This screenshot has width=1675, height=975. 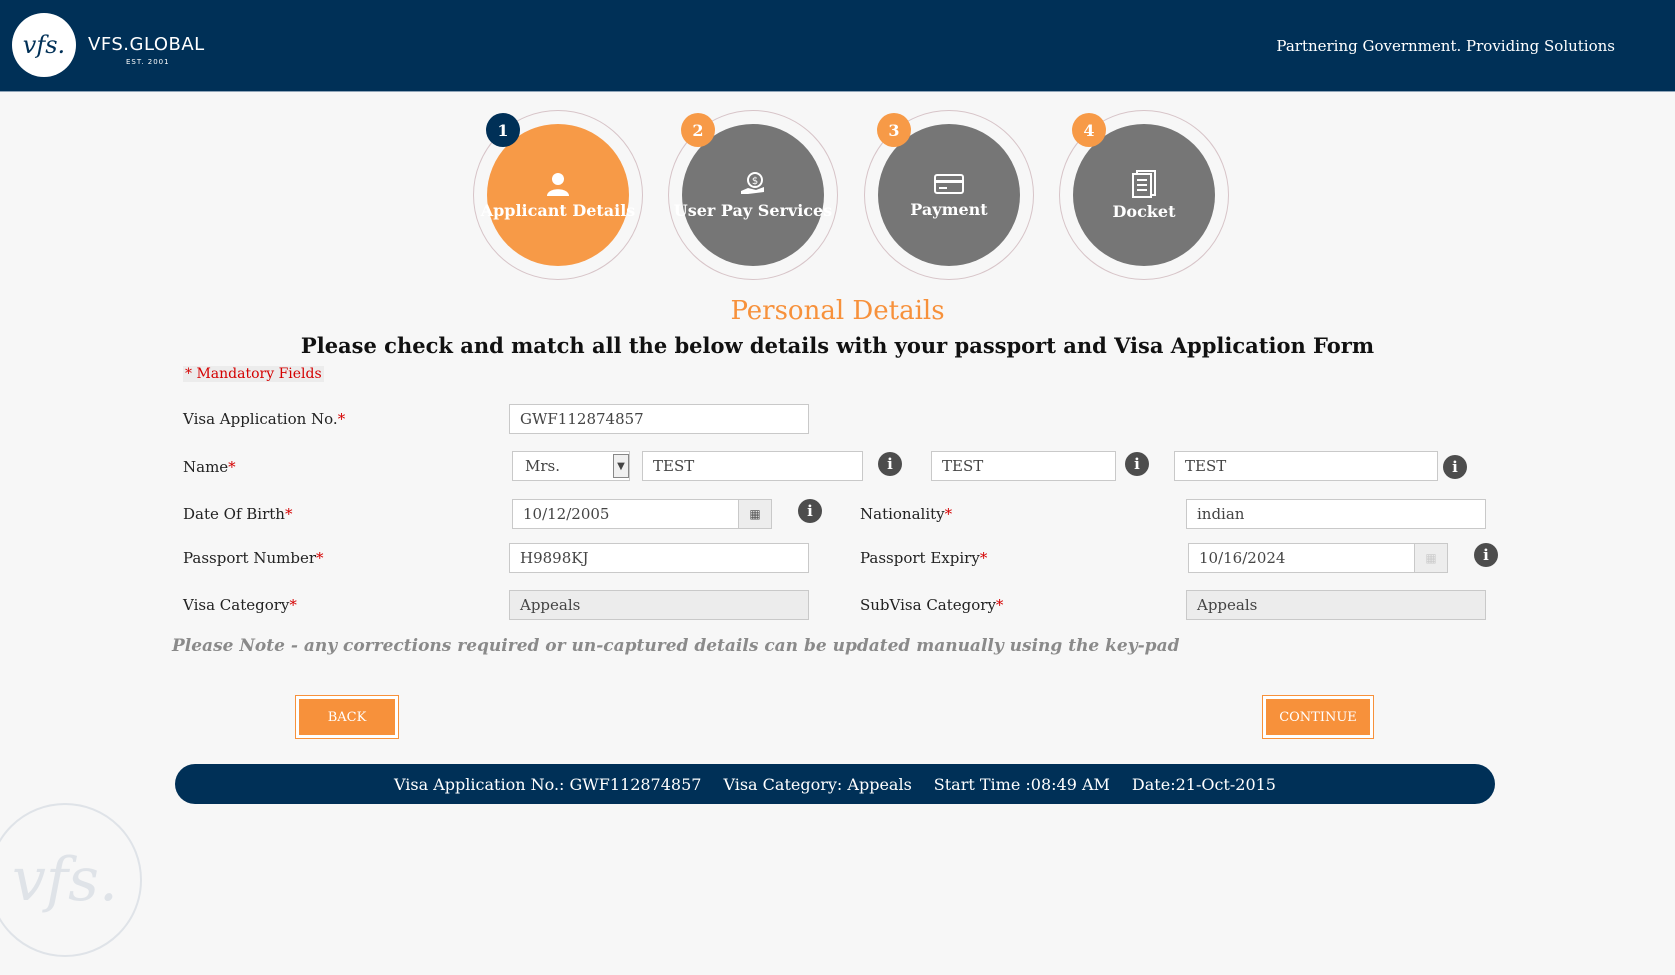 What do you see at coordinates (571, 466) in the screenshot?
I see `title-select: Mrs. ▼` at bounding box center [571, 466].